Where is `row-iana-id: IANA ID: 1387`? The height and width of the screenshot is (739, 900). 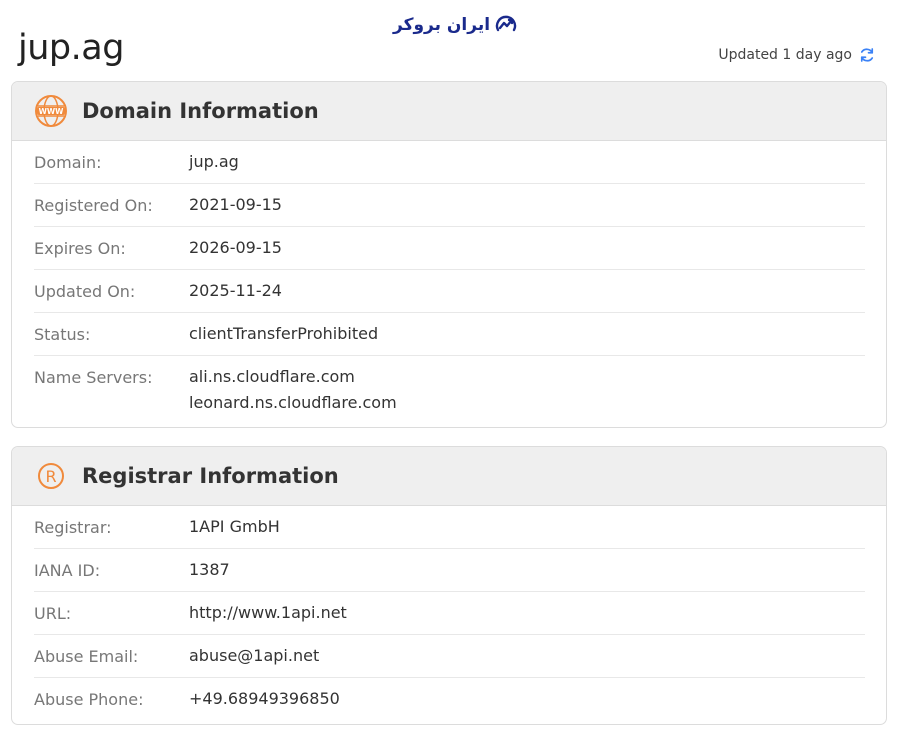 row-iana-id: IANA ID: 1387 is located at coordinates (449, 570).